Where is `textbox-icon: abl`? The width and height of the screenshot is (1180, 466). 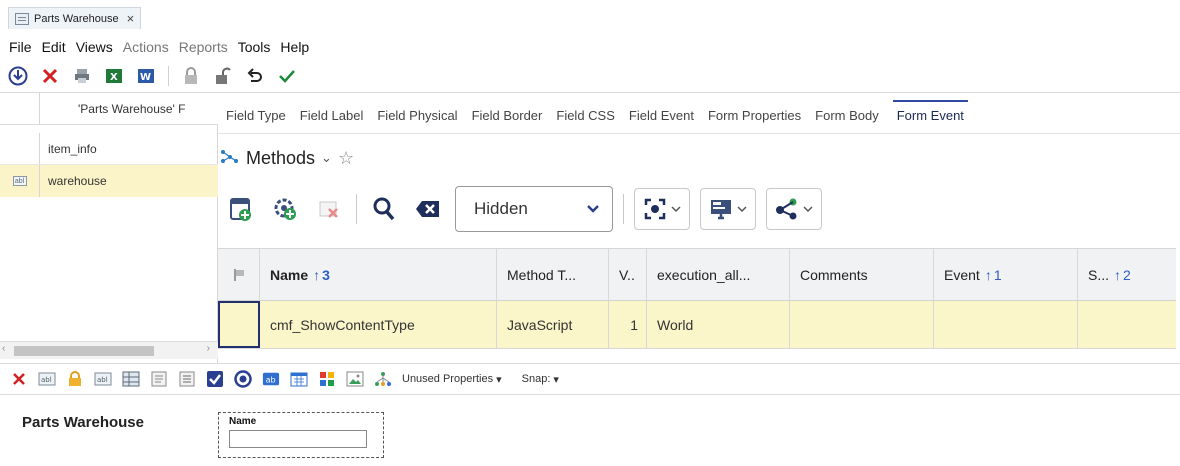 textbox-icon: abl is located at coordinates (47, 379).